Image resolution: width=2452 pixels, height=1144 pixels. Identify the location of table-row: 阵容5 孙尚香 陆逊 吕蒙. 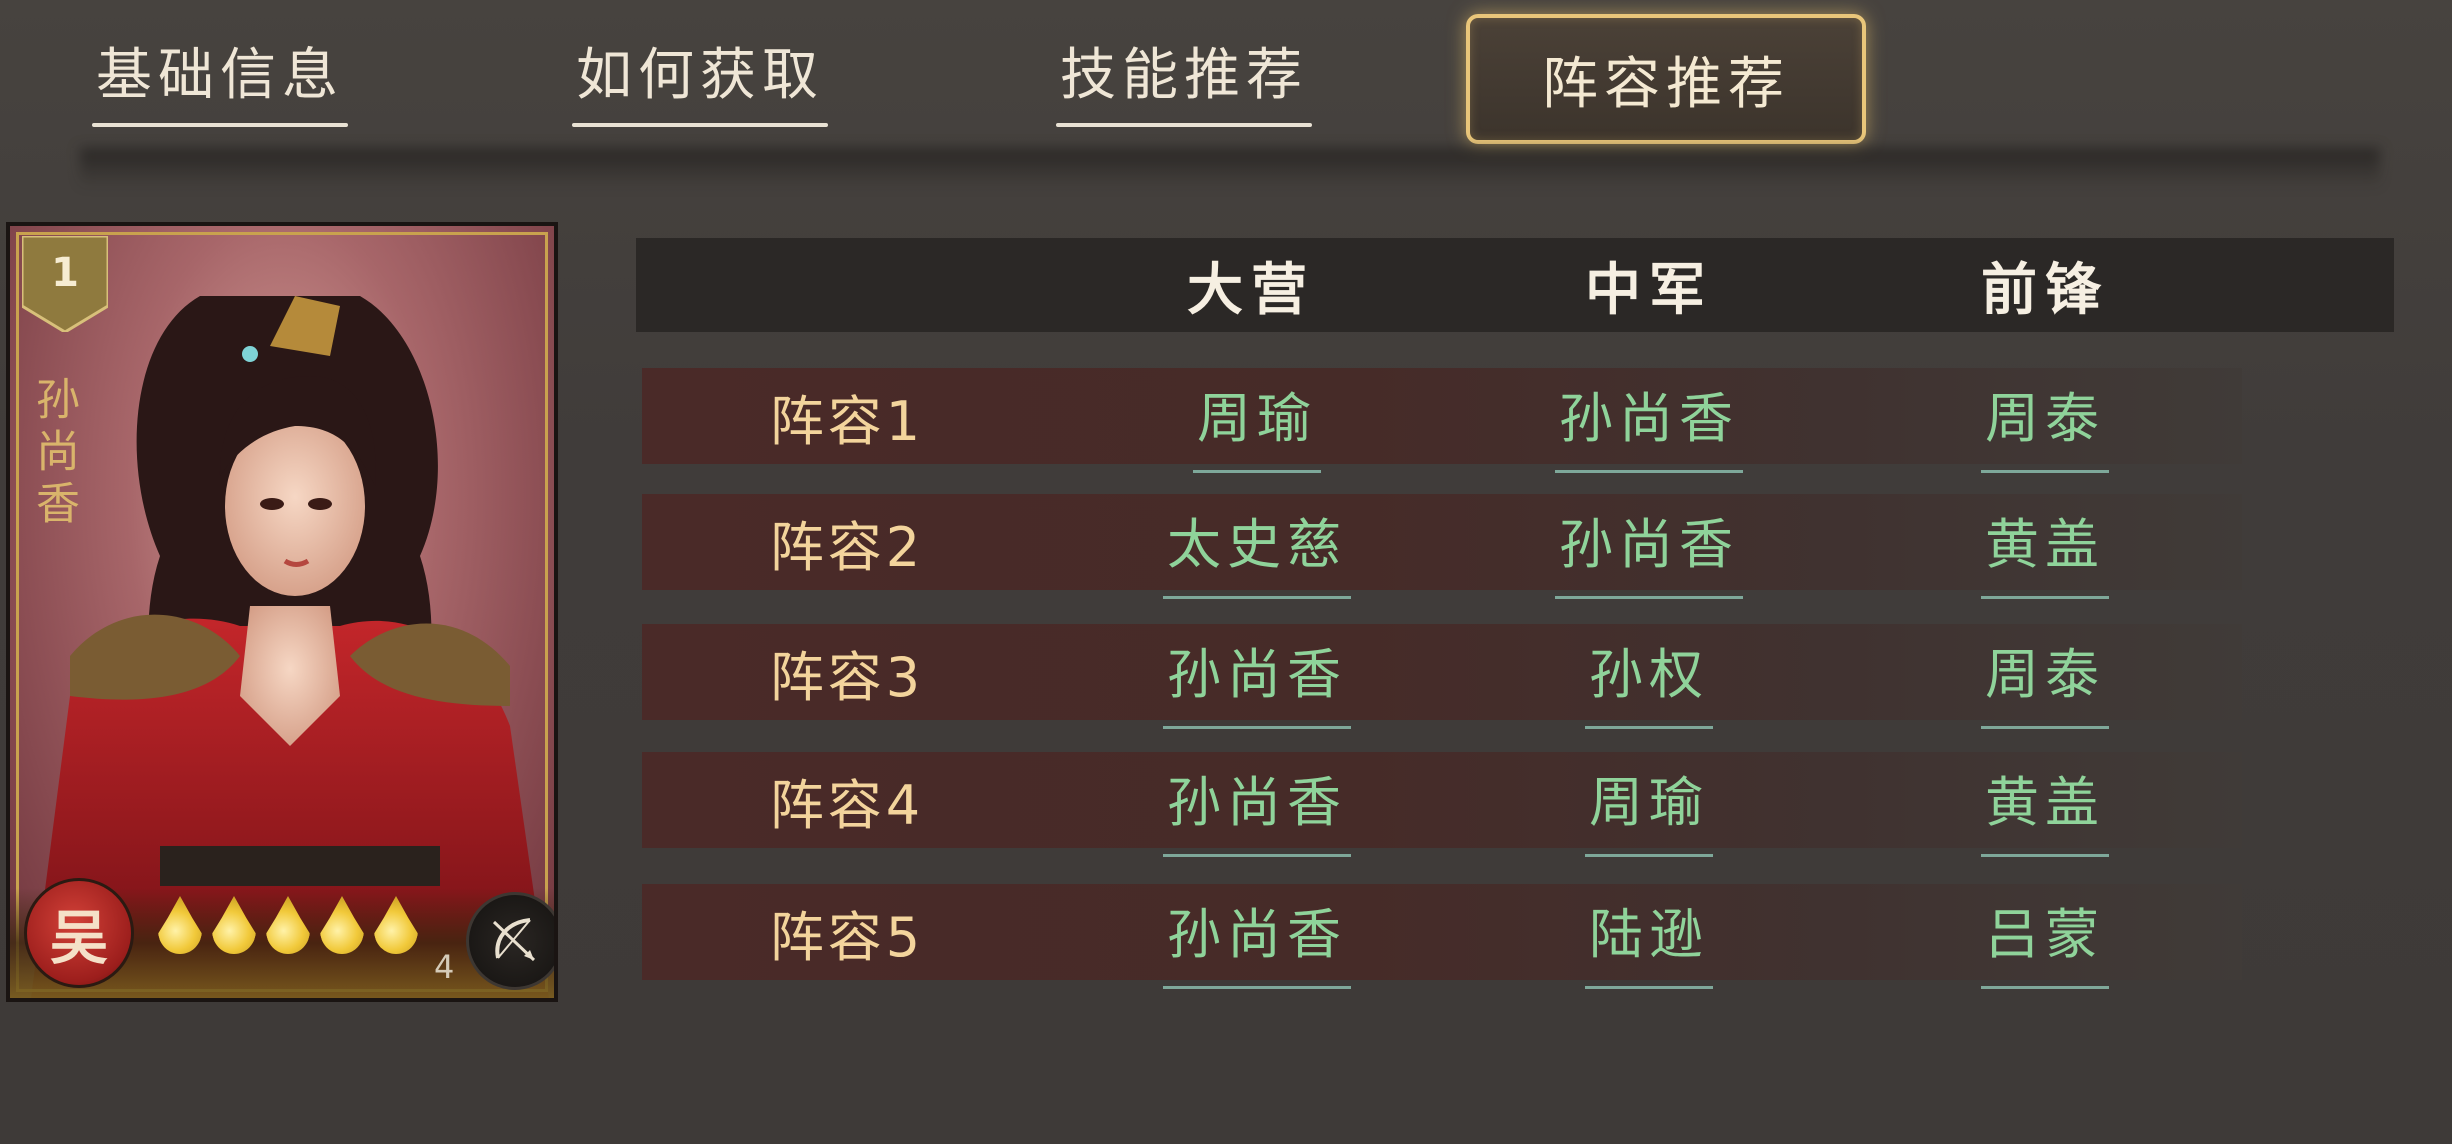
(1442, 936).